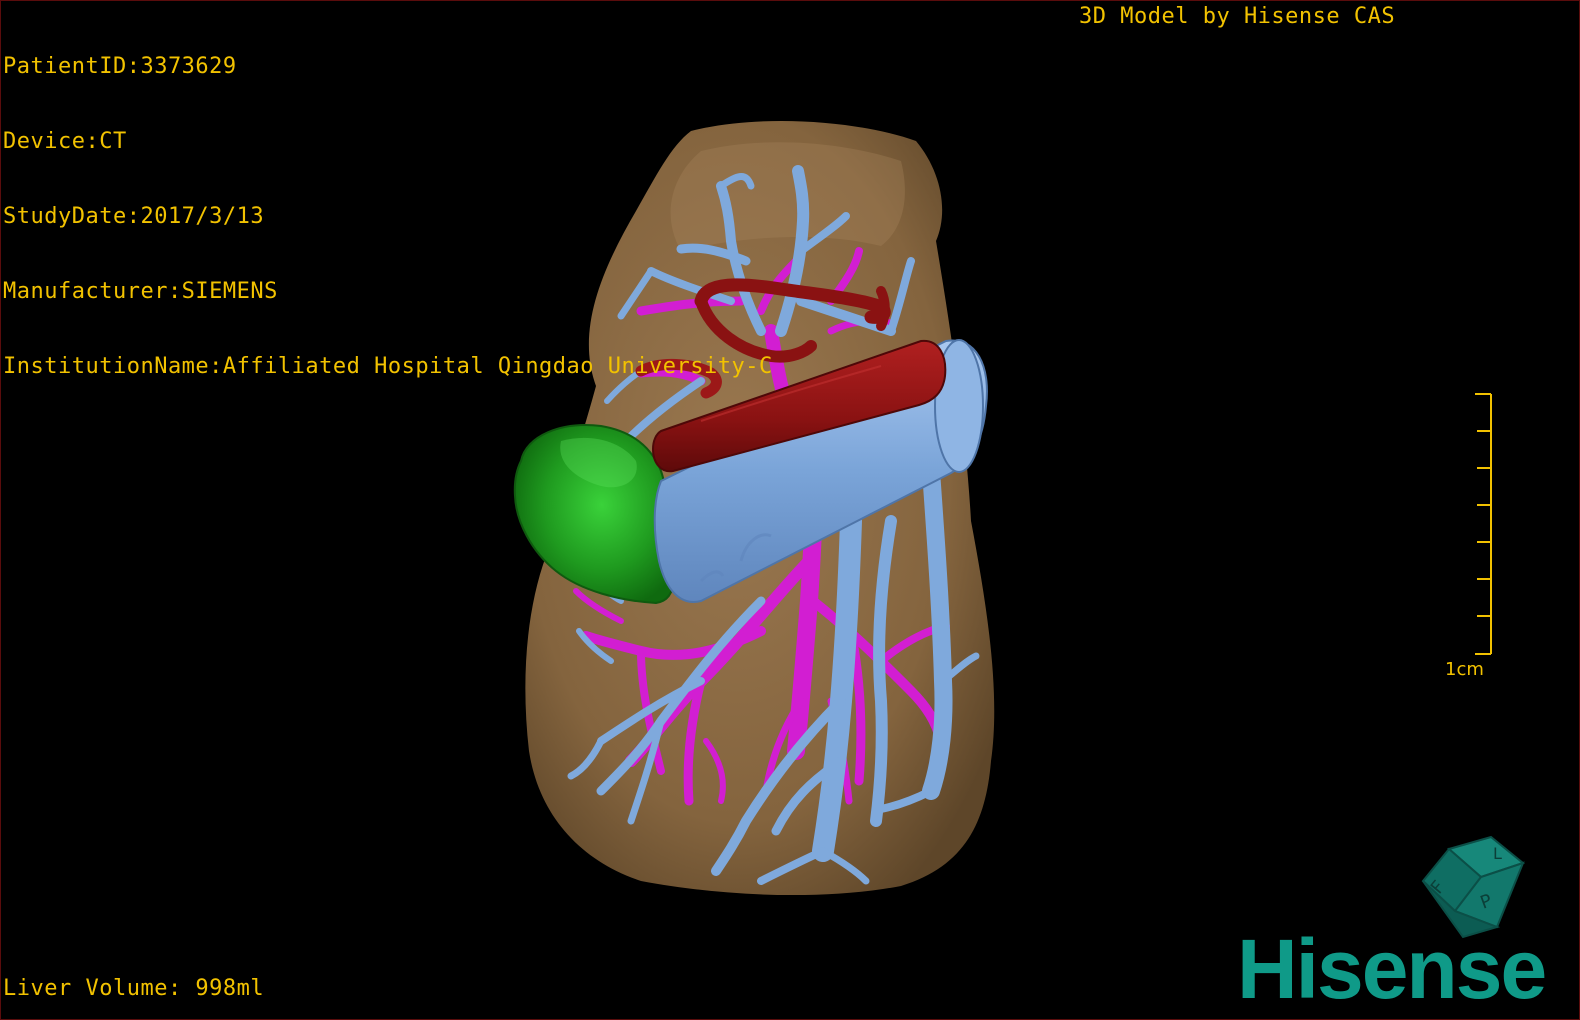 This screenshot has height=1020, width=1580. What do you see at coordinates (134, 216) in the screenshot?
I see `study-date-text: StudyDate:2017/3/13` at bounding box center [134, 216].